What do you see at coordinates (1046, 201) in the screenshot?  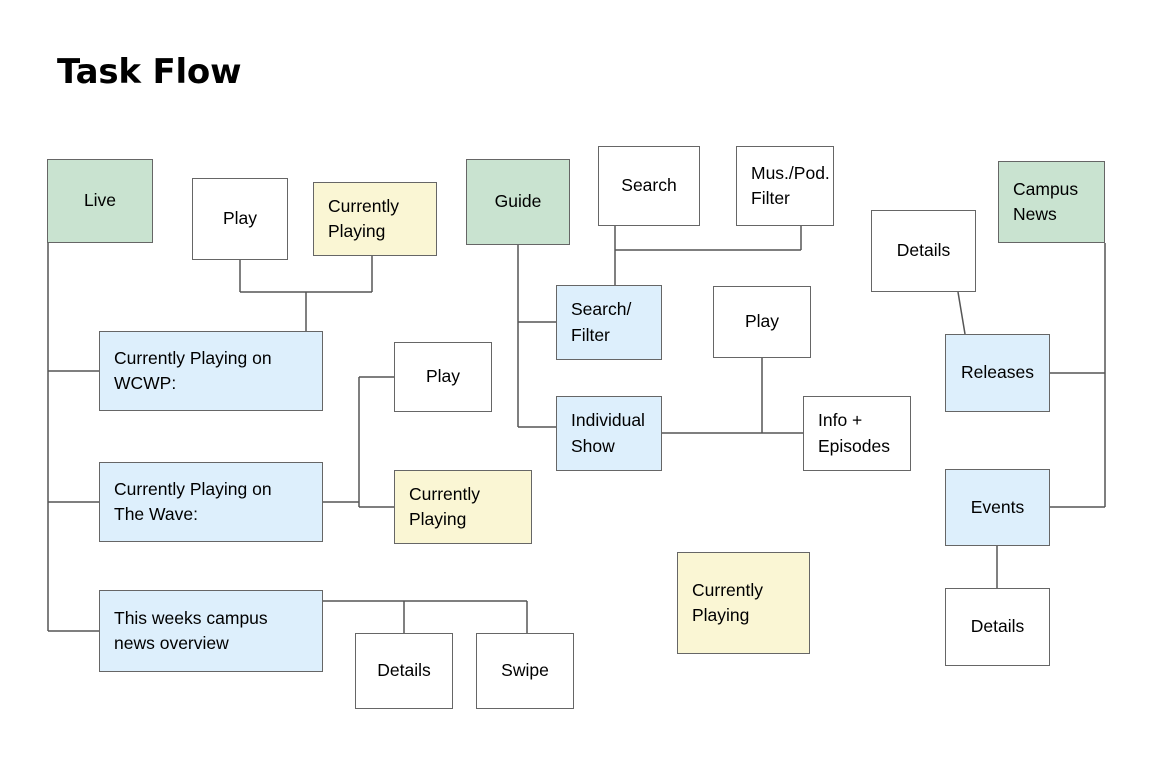 I see `node-label: Campus News` at bounding box center [1046, 201].